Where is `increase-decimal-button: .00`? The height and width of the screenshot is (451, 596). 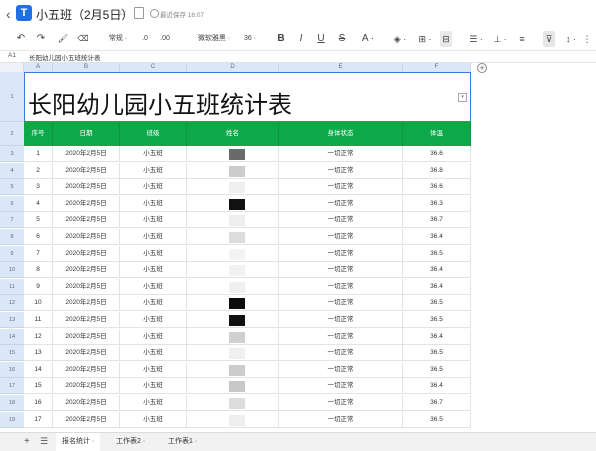 increase-decimal-button: .00 is located at coordinates (165, 39).